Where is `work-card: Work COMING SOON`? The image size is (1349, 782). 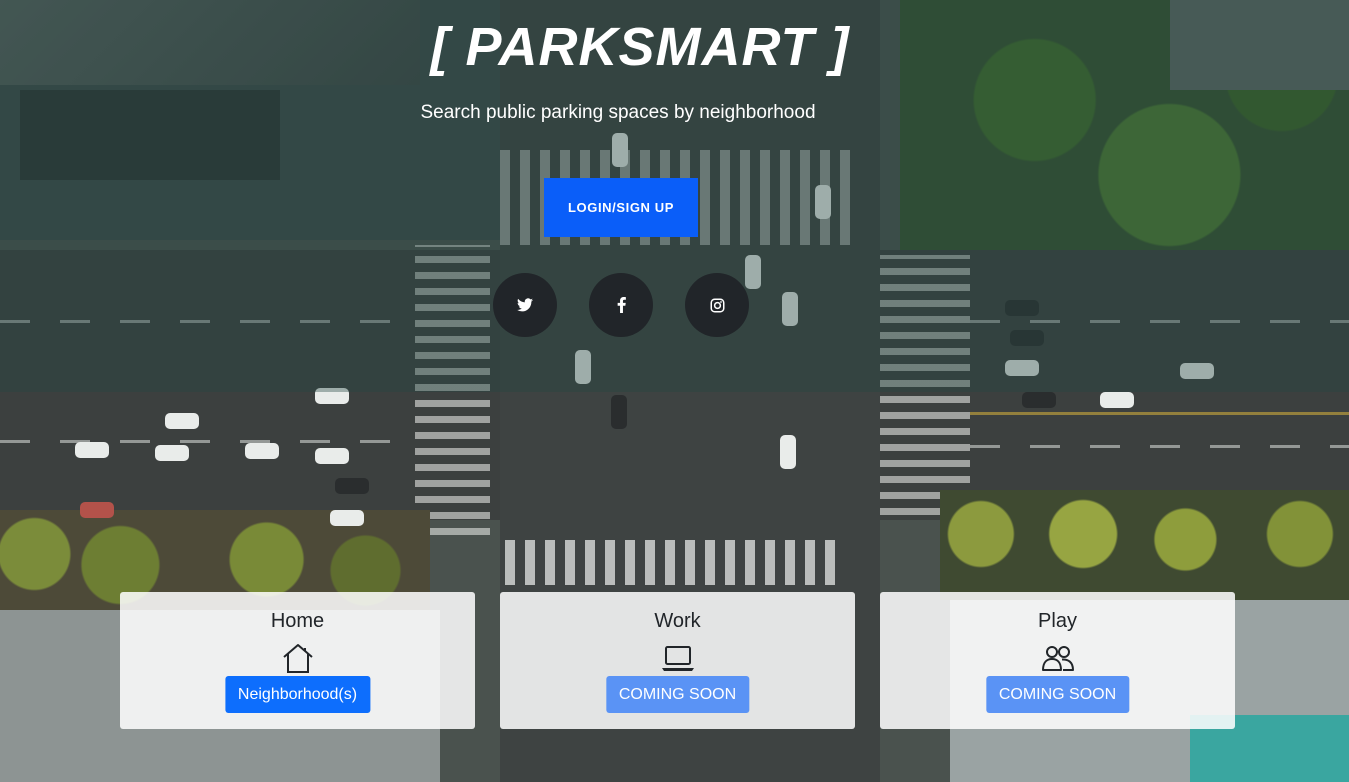 work-card: Work COMING SOON is located at coordinates (677, 660).